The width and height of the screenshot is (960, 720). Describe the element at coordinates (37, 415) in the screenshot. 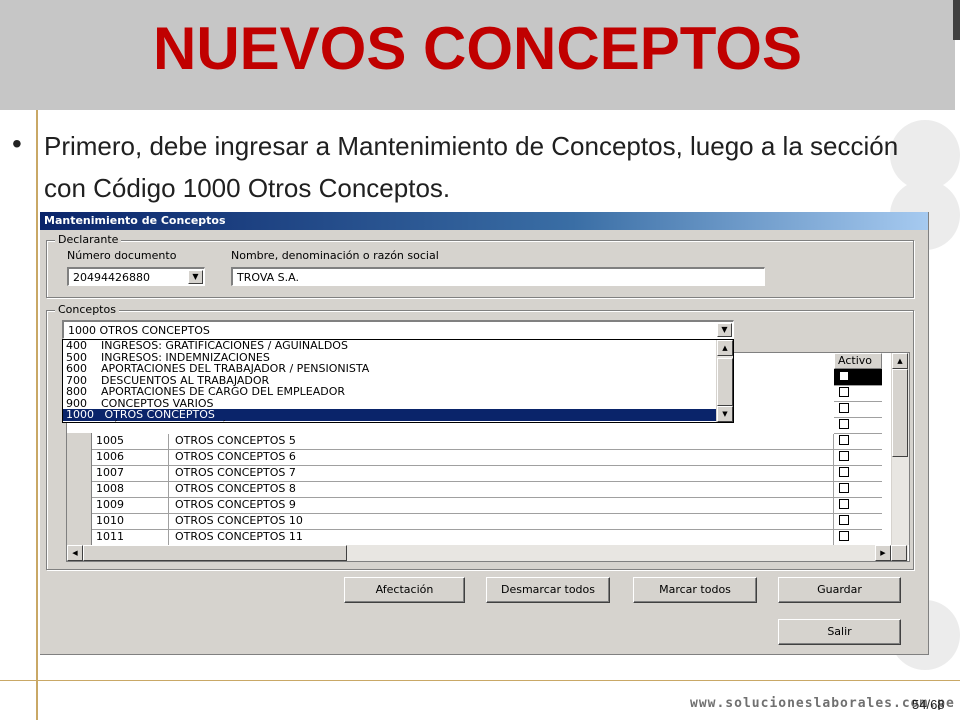

I see `vertical-divider` at that location.